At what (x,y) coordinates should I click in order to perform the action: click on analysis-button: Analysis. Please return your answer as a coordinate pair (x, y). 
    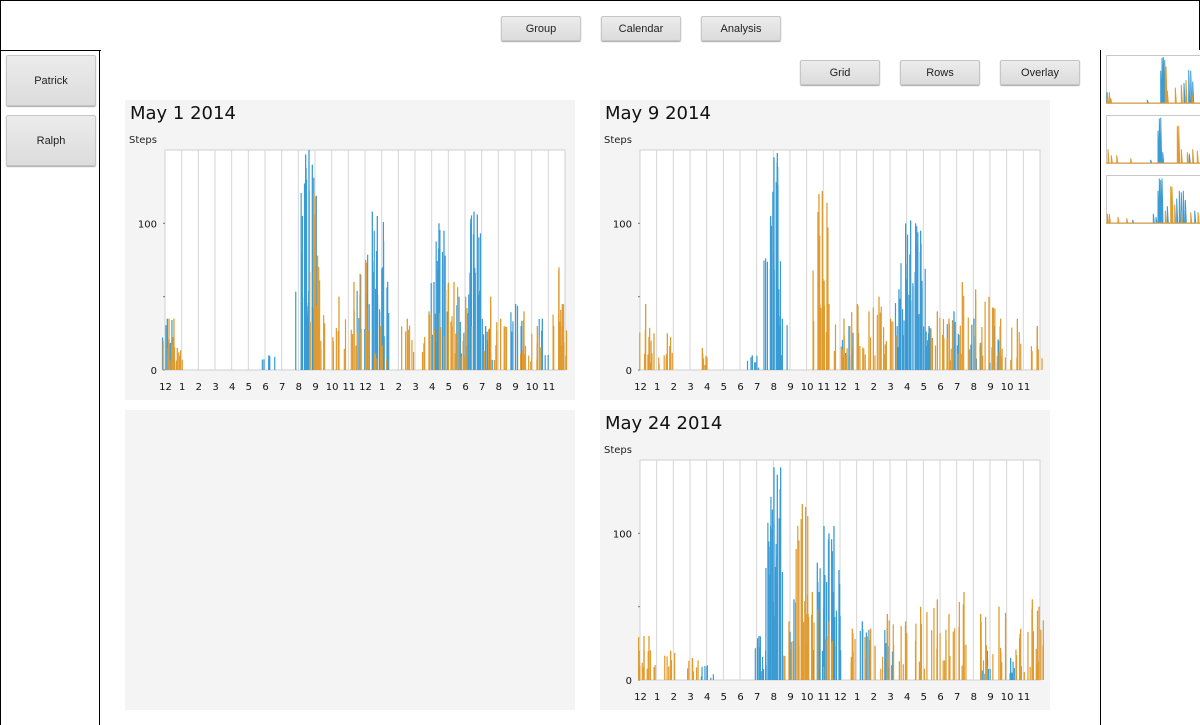
    Looking at the image, I should click on (741, 28).